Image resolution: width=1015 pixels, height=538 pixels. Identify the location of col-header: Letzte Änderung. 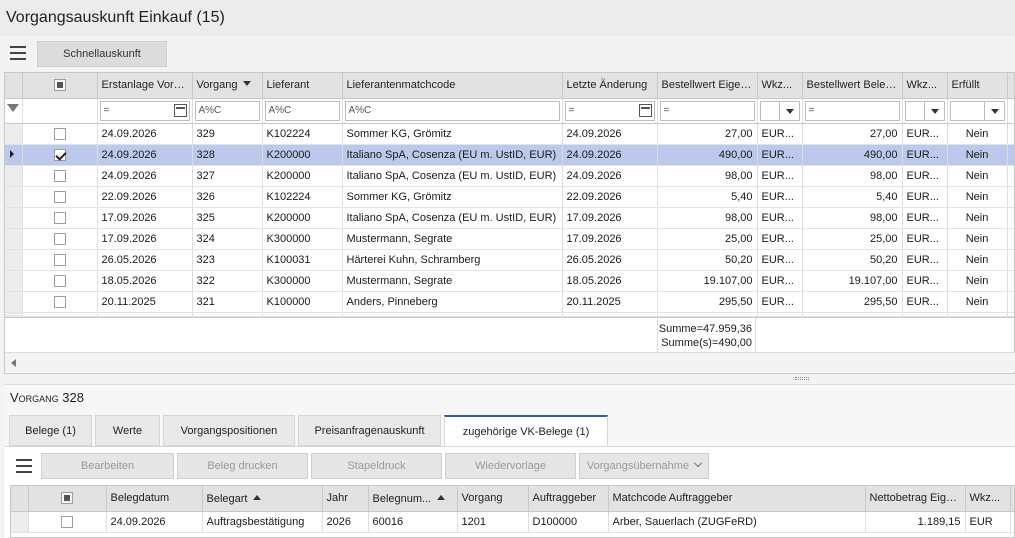
(610, 86).